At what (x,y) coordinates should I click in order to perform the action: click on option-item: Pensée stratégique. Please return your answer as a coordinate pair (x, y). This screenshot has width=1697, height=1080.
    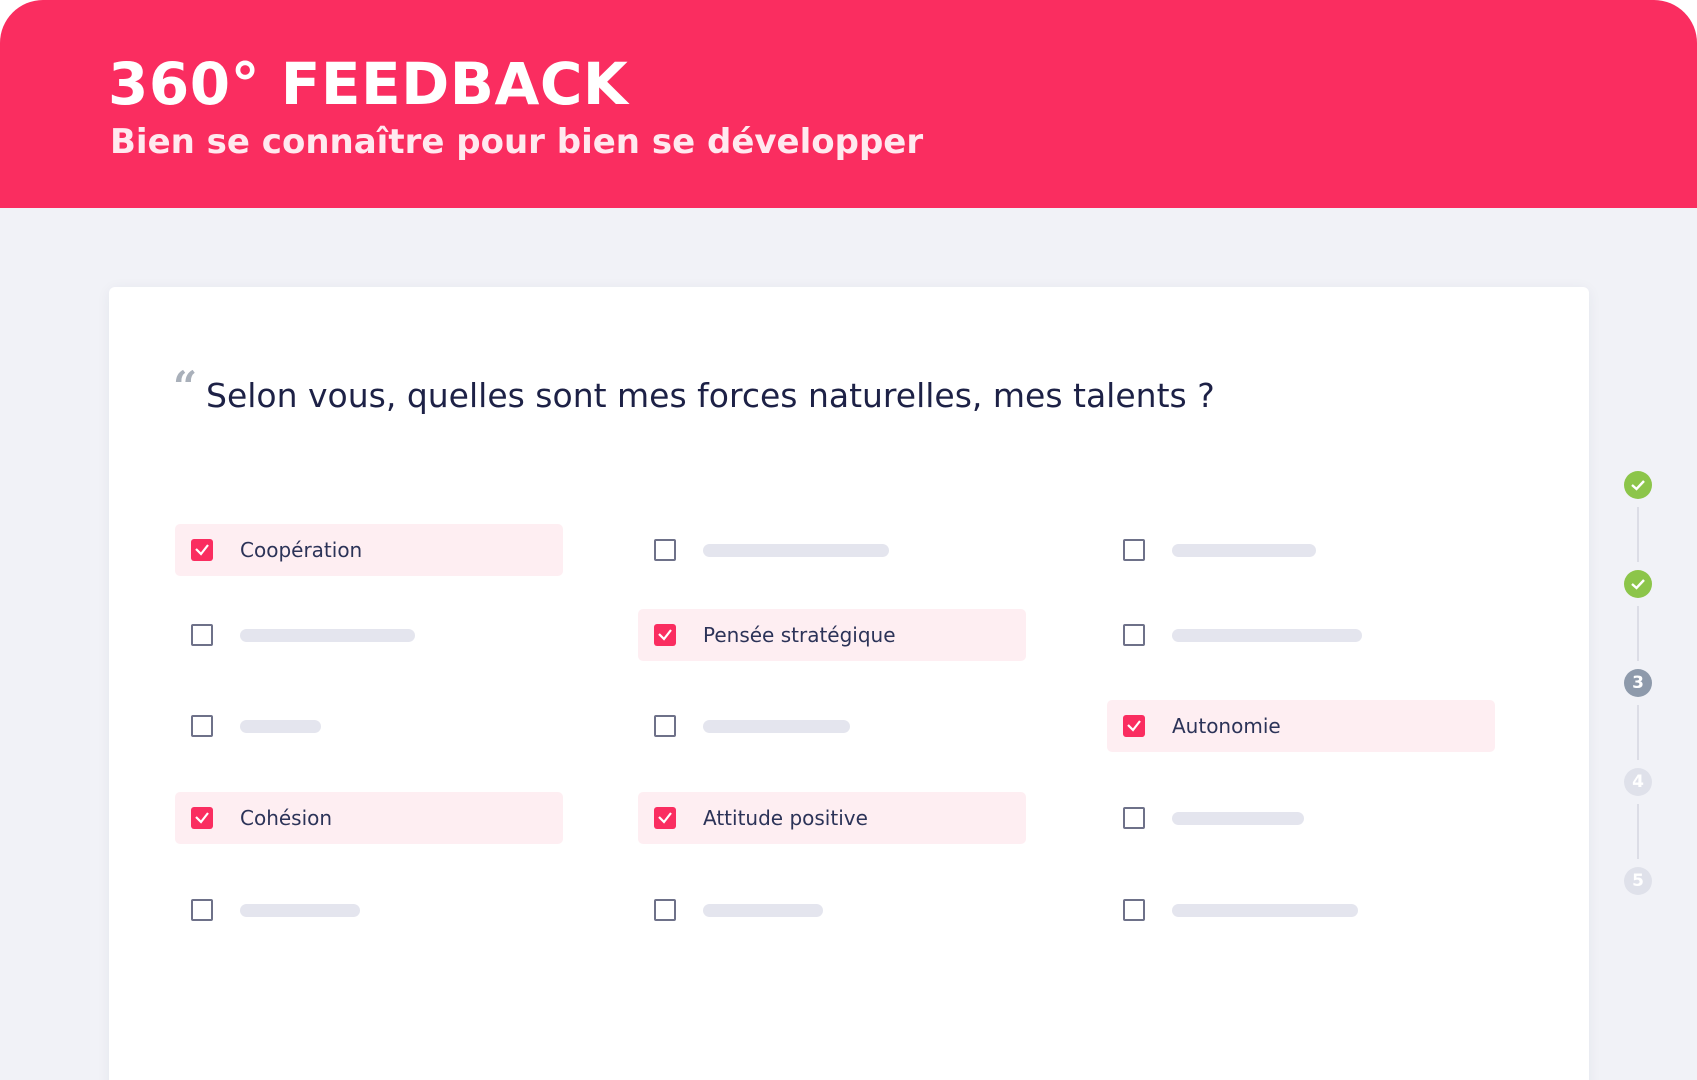
    Looking at the image, I should click on (832, 635).